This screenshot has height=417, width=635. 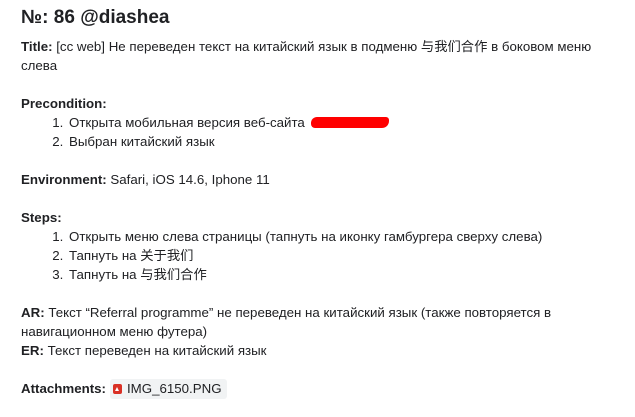 I want to click on report-heading: №: 86 @diashea, so click(x=95, y=17).